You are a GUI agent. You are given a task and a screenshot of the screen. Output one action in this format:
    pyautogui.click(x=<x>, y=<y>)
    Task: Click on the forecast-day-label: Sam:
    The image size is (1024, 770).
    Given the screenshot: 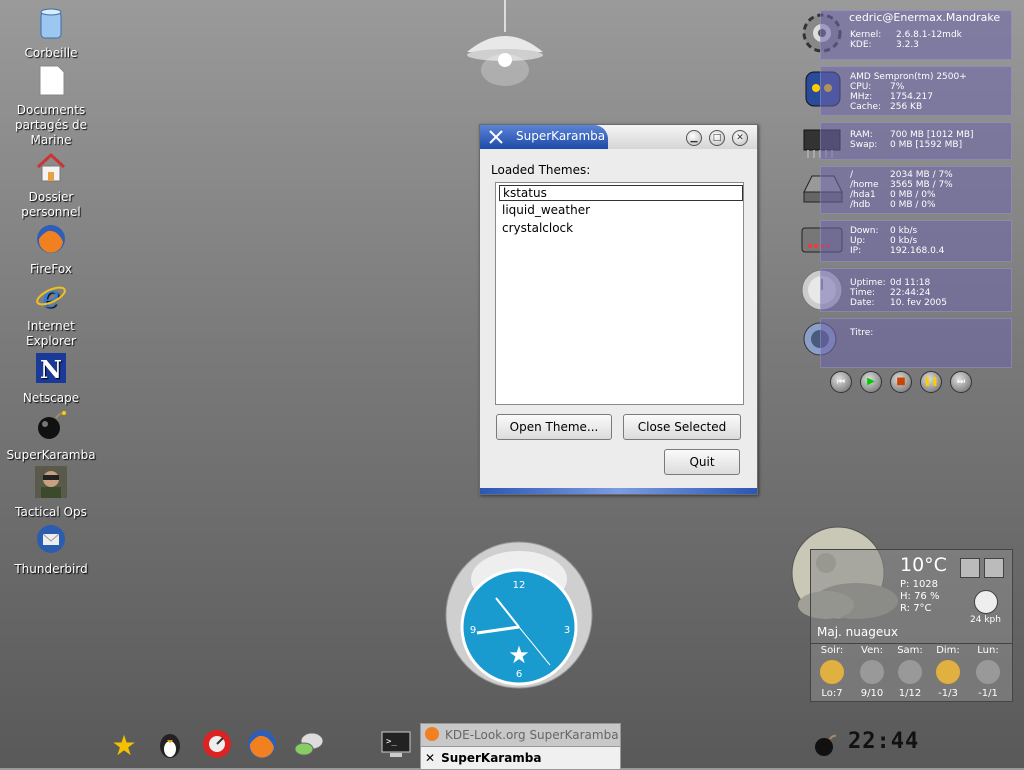 What is the action you would take?
    pyautogui.click(x=910, y=650)
    